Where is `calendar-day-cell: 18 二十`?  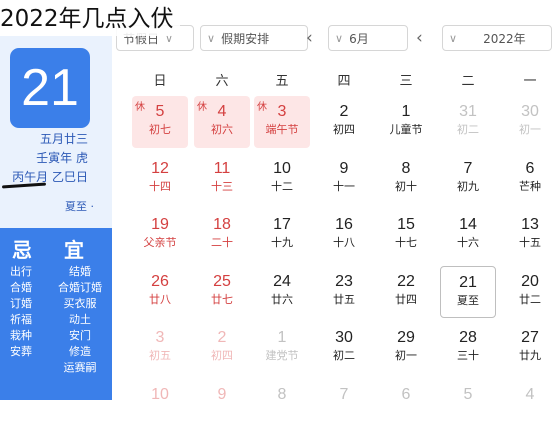
calendar-day-cell: 18 二十 is located at coordinates (222, 235).